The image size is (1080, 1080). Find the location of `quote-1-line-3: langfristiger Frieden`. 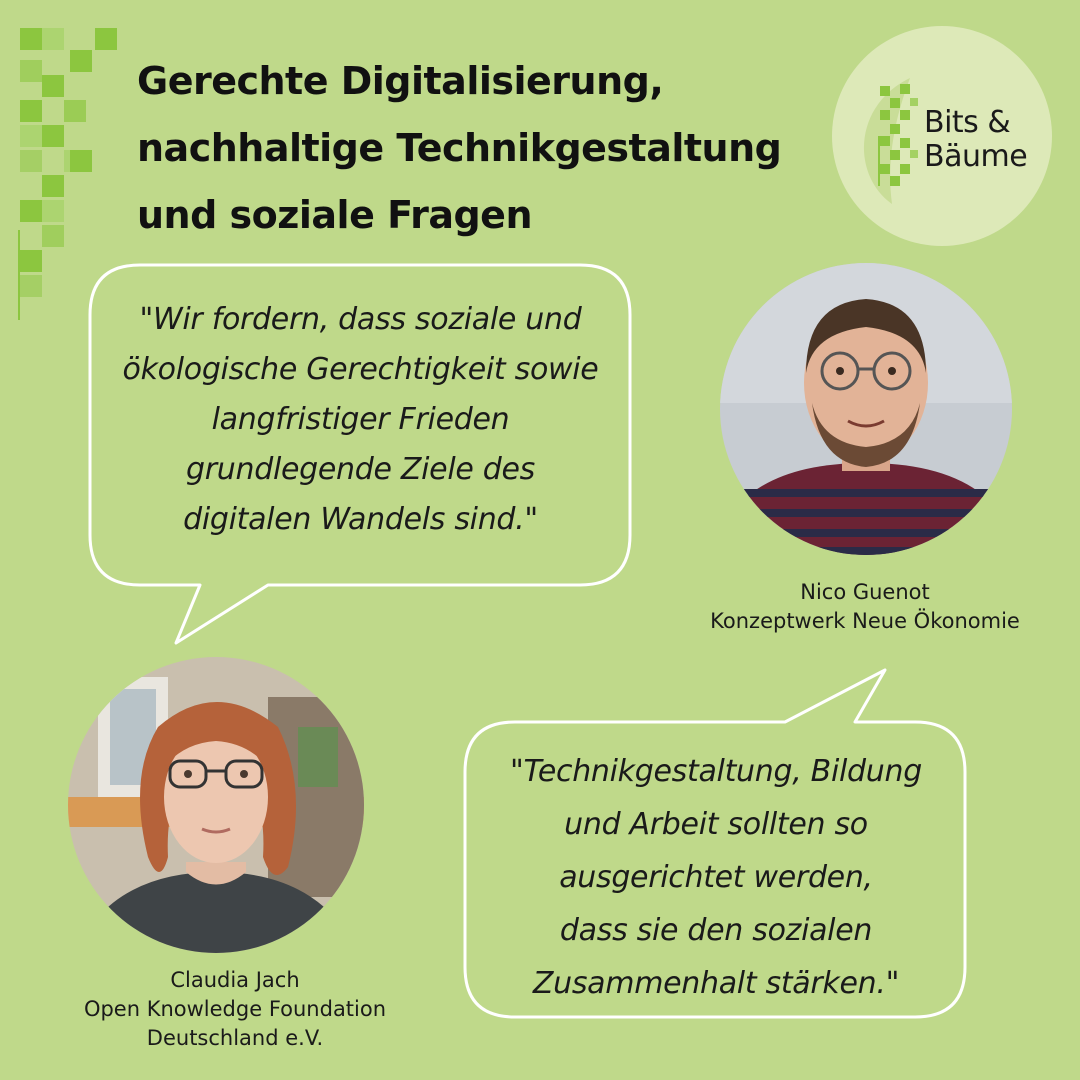

quote-1-line-3: langfristiger Frieden is located at coordinates (360, 419).